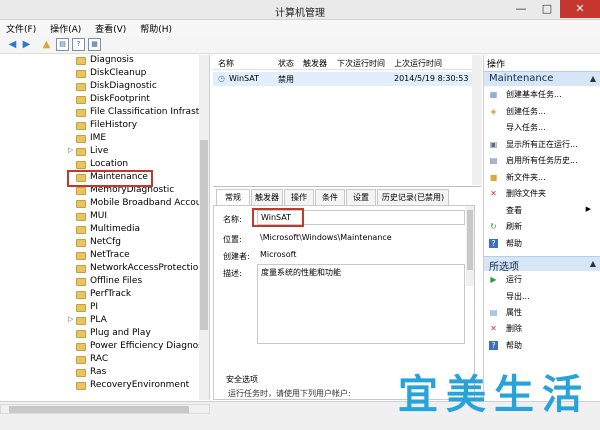  Describe the element at coordinates (78, 44) in the screenshot. I see `help-book-icon: ?` at that location.